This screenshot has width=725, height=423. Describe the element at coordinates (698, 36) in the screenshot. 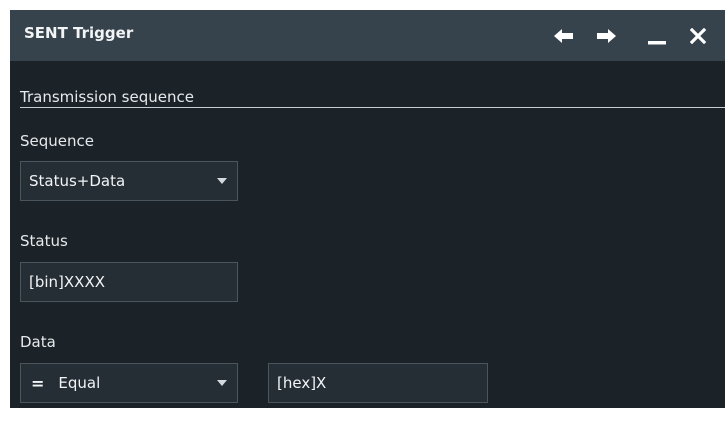

I see `close-icon` at that location.